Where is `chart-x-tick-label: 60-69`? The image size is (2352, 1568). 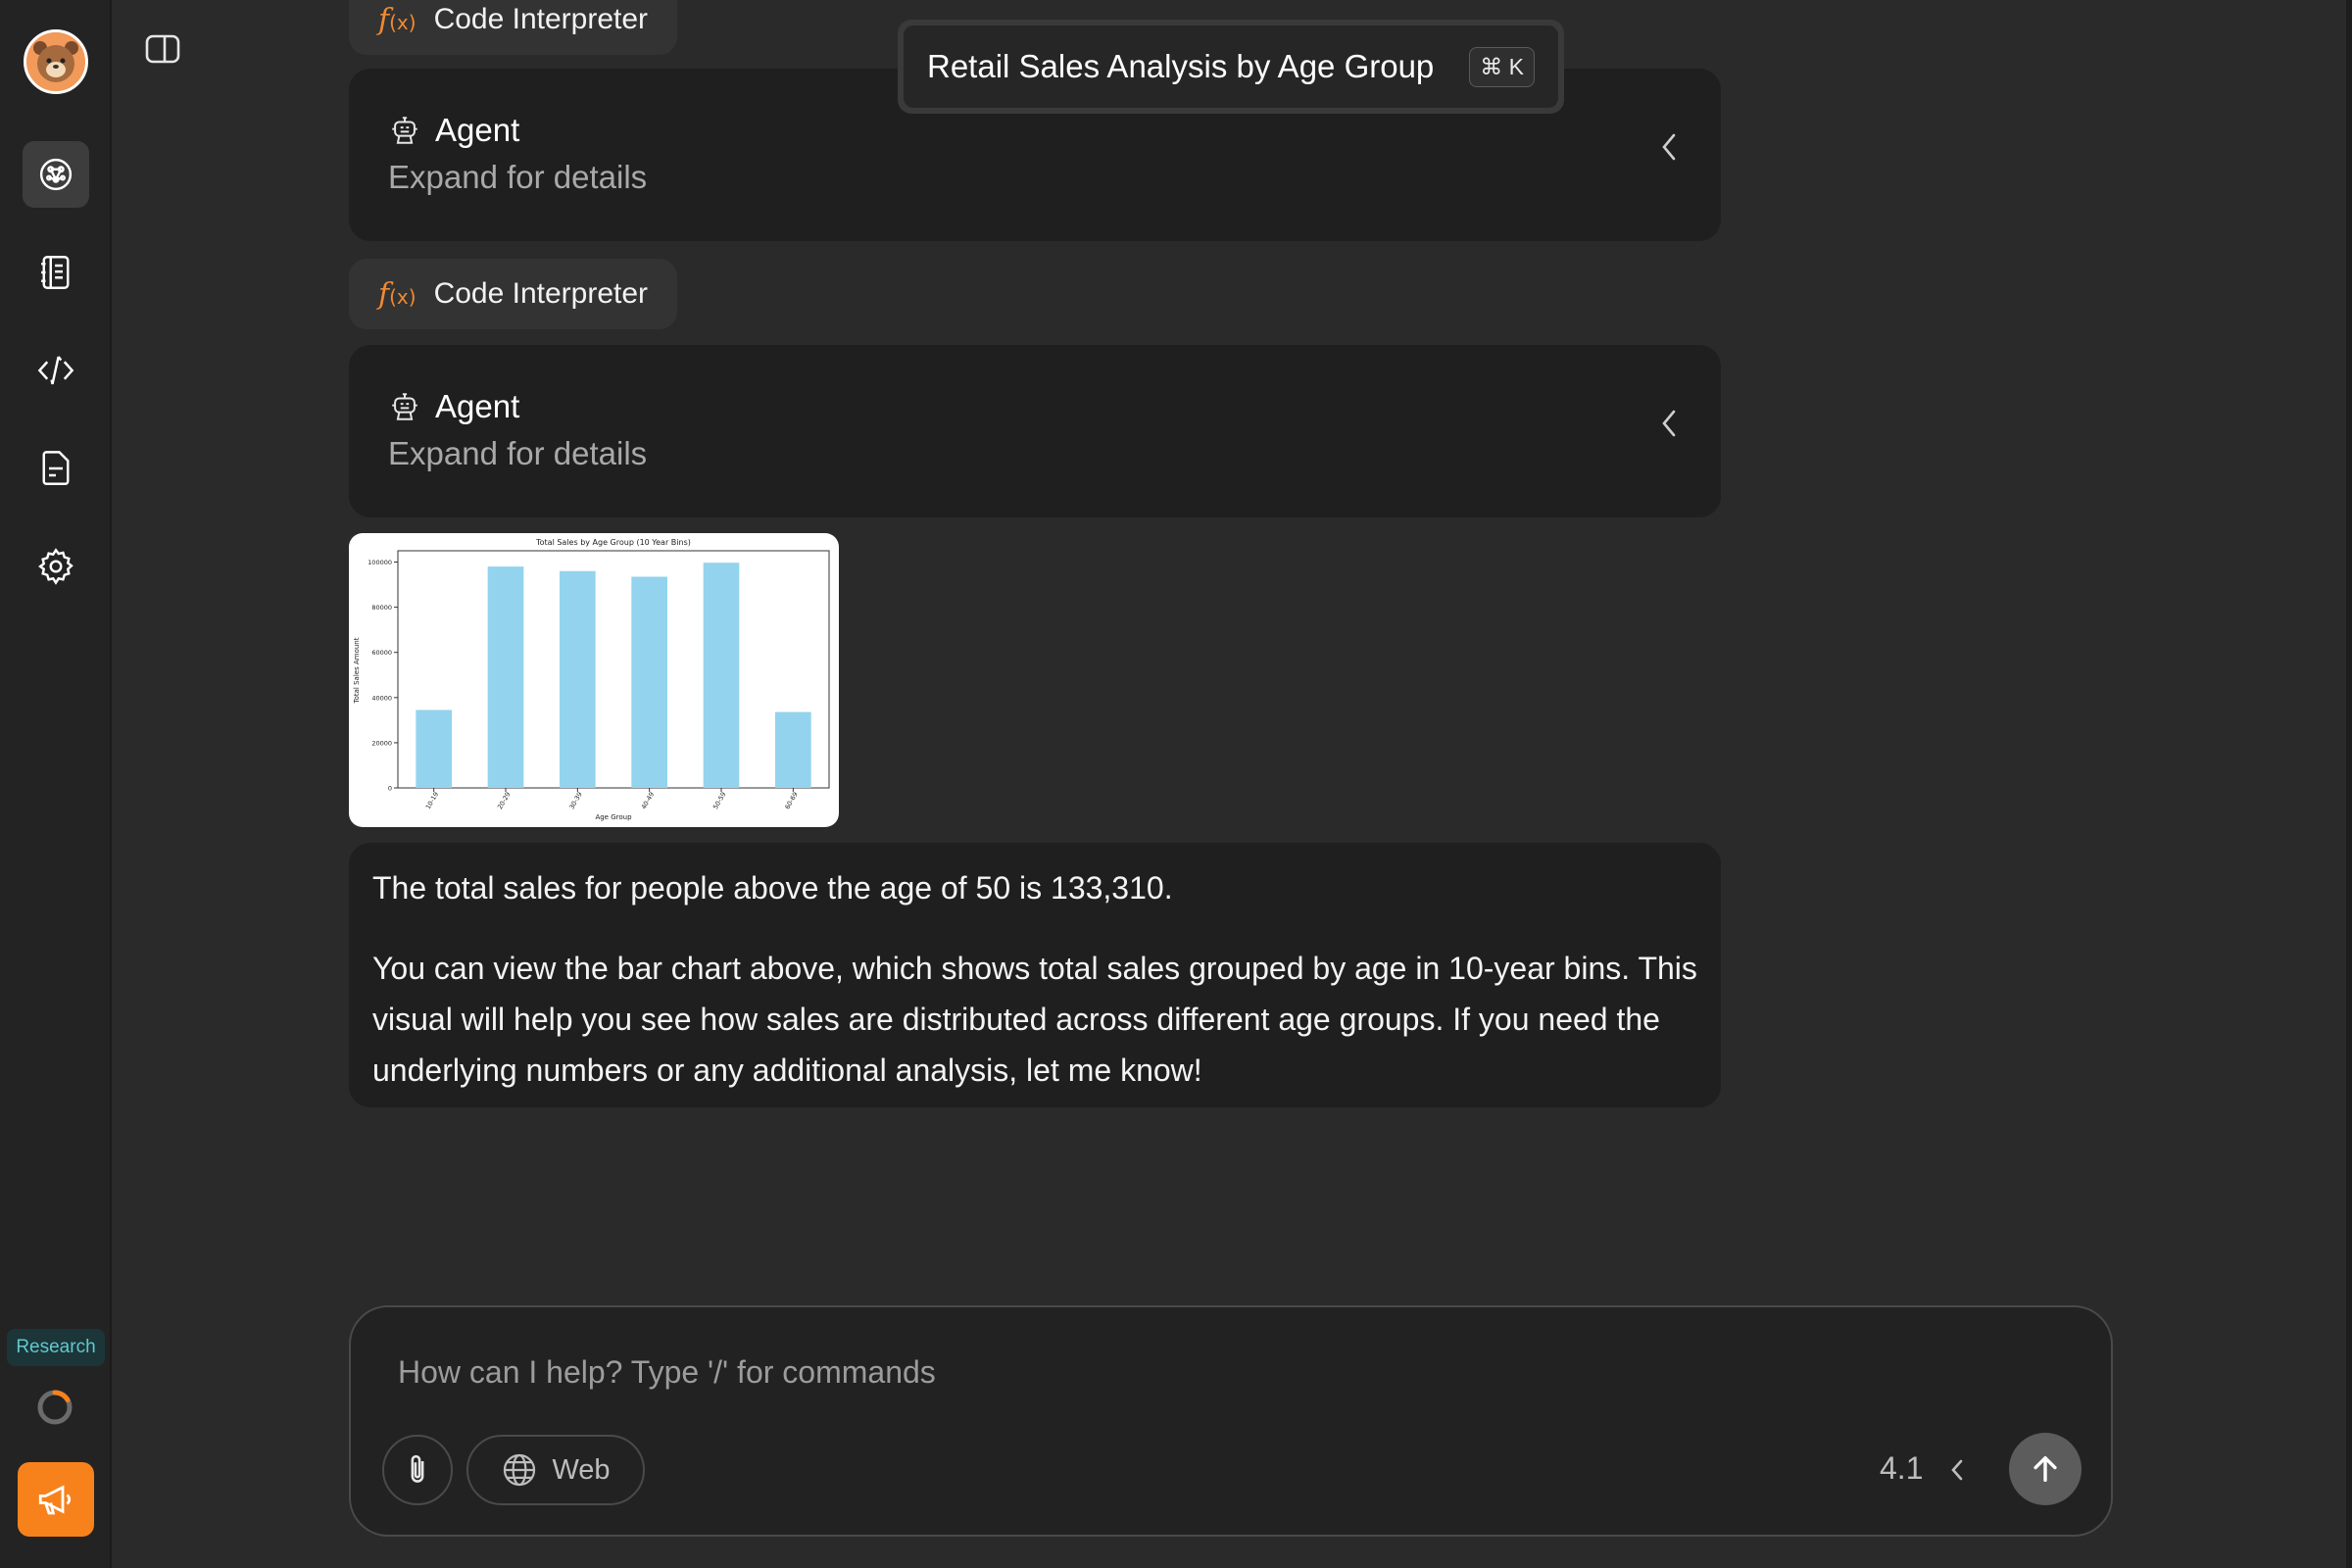
chart-x-tick-label: 60-69 is located at coordinates (791, 800).